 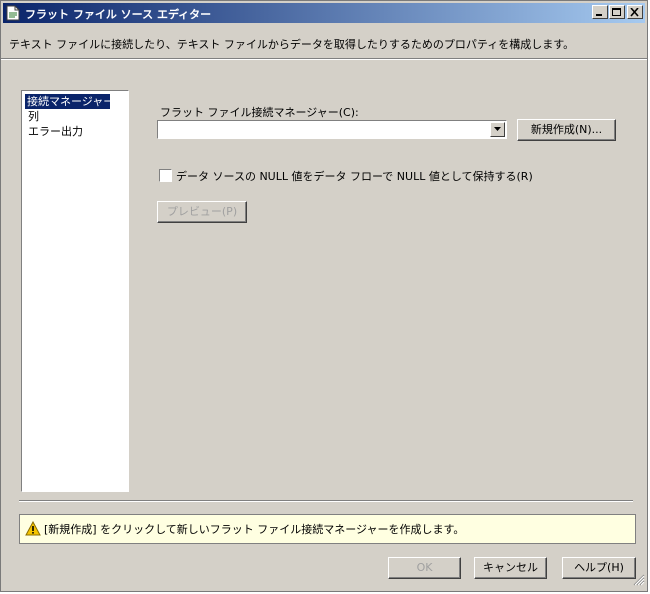 What do you see at coordinates (76, 131) in the screenshot?
I see `nav-item-error-output: エラー出力` at bounding box center [76, 131].